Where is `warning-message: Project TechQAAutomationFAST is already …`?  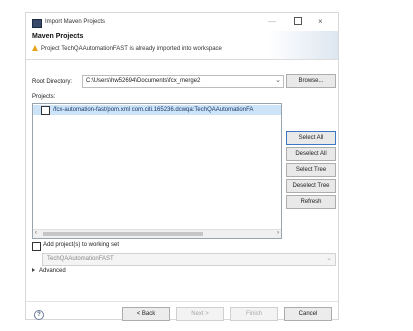 warning-message: Project TechQAAutomationFAST is already … is located at coordinates (127, 48).